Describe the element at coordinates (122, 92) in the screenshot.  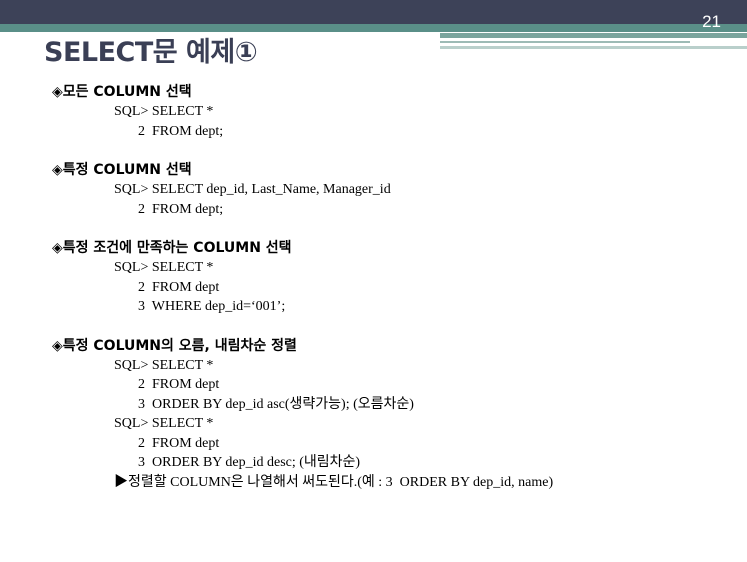
I see `section-heading: ◈모든 COLUMN 선택` at that location.